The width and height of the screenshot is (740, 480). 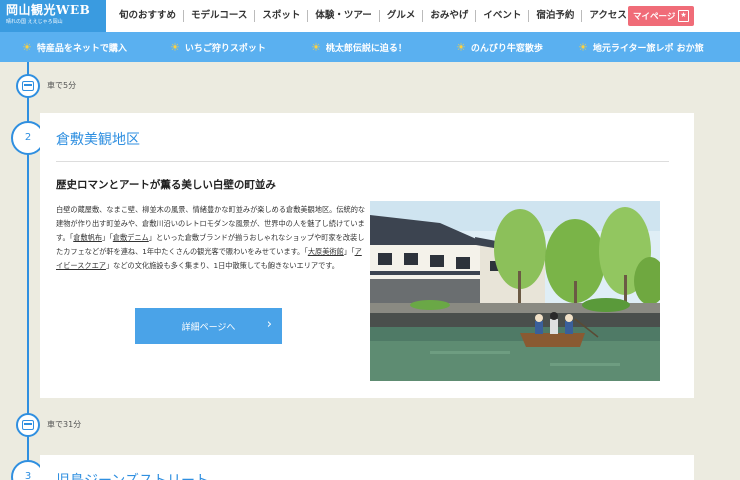 I want to click on transit-time: 車で5分, so click(x=62, y=85).